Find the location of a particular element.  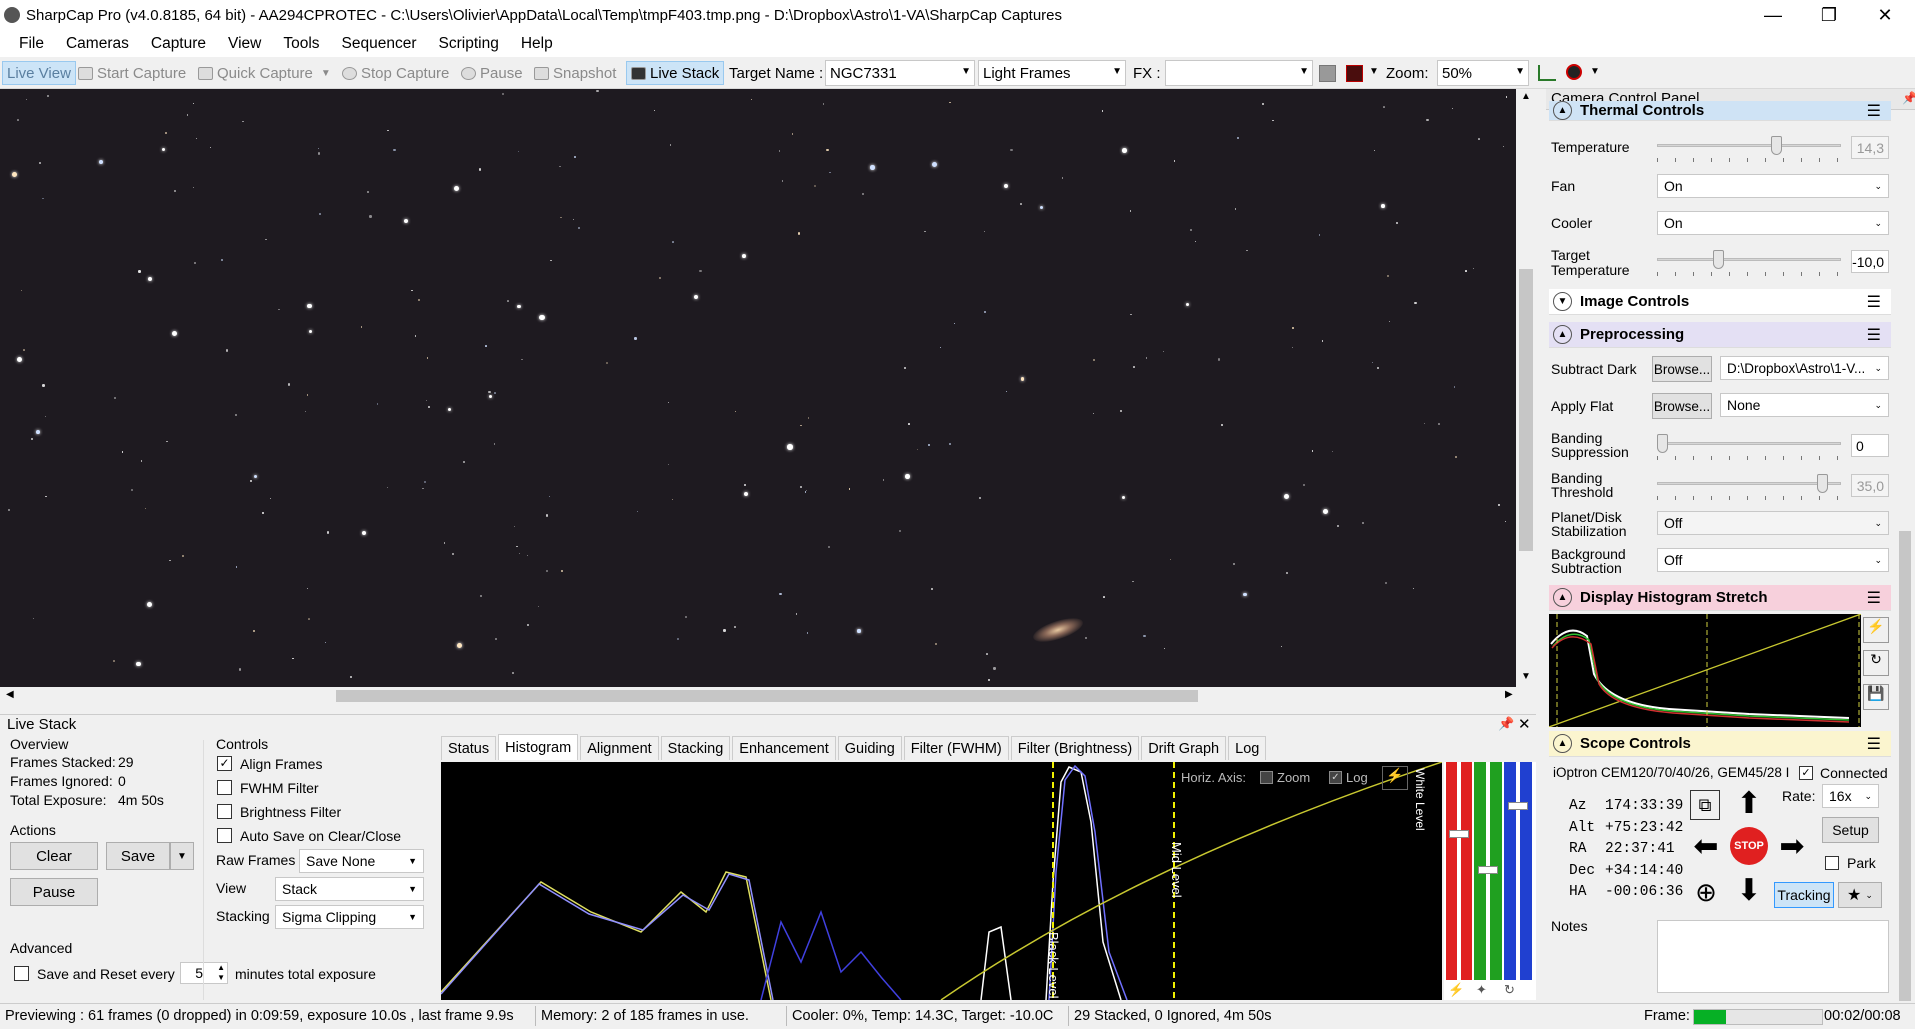

reticle-icon is located at coordinates (1354, 73).